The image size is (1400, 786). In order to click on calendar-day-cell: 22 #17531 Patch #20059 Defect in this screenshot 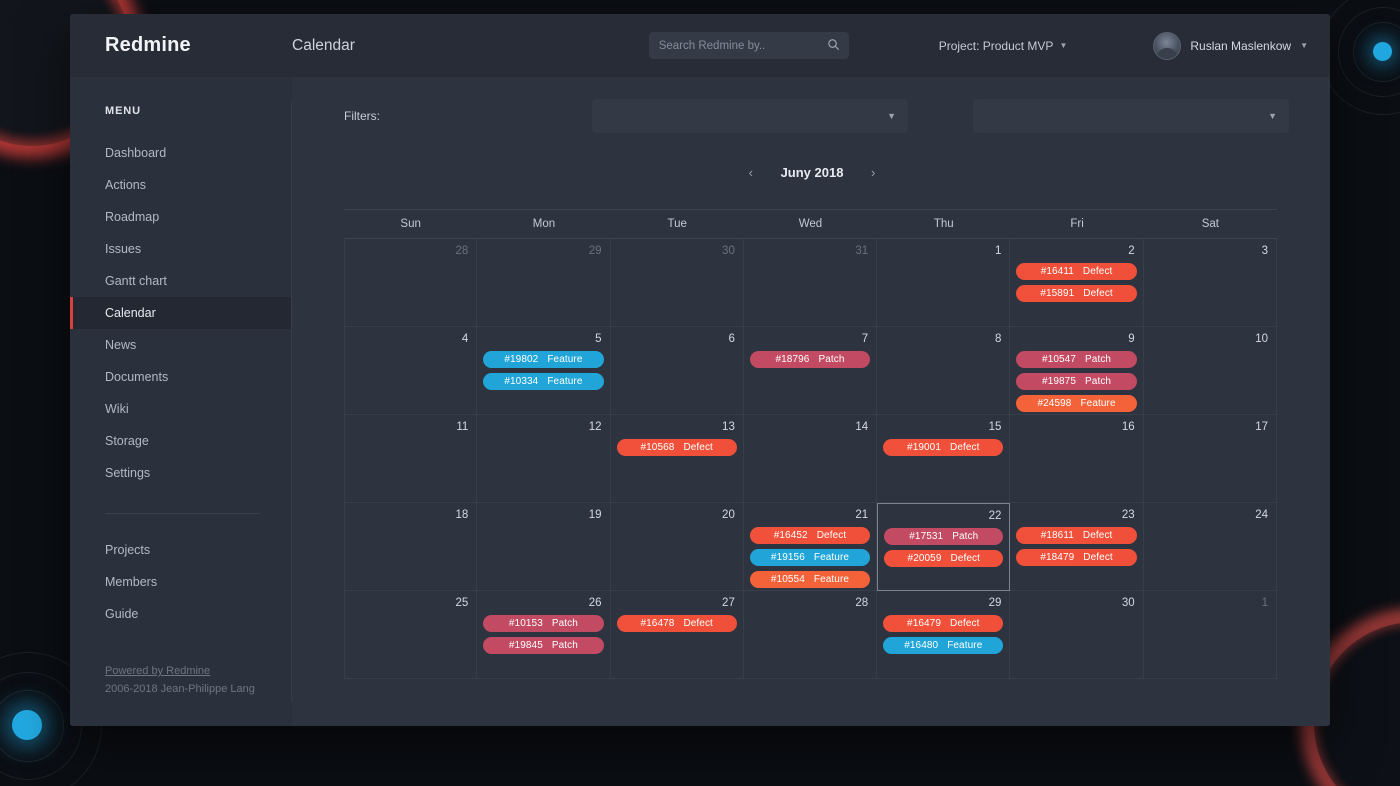, I will do `click(944, 547)`.